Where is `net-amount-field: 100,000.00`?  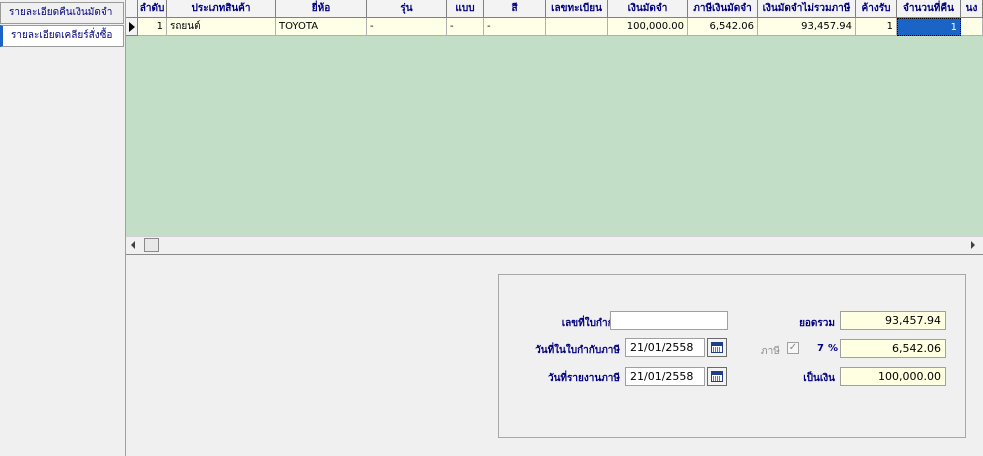 net-amount-field: 100,000.00 is located at coordinates (893, 376).